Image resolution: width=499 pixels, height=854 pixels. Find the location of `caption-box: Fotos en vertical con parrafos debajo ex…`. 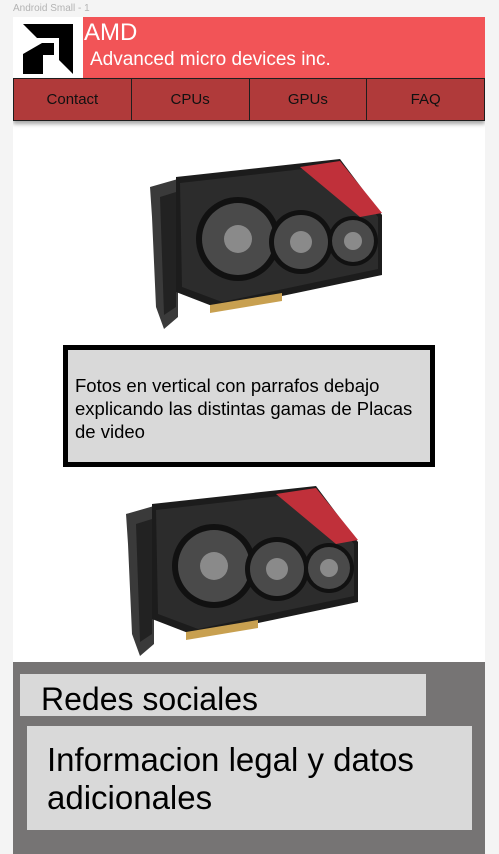

caption-box: Fotos en vertical con parrafos debajo ex… is located at coordinates (249, 406).